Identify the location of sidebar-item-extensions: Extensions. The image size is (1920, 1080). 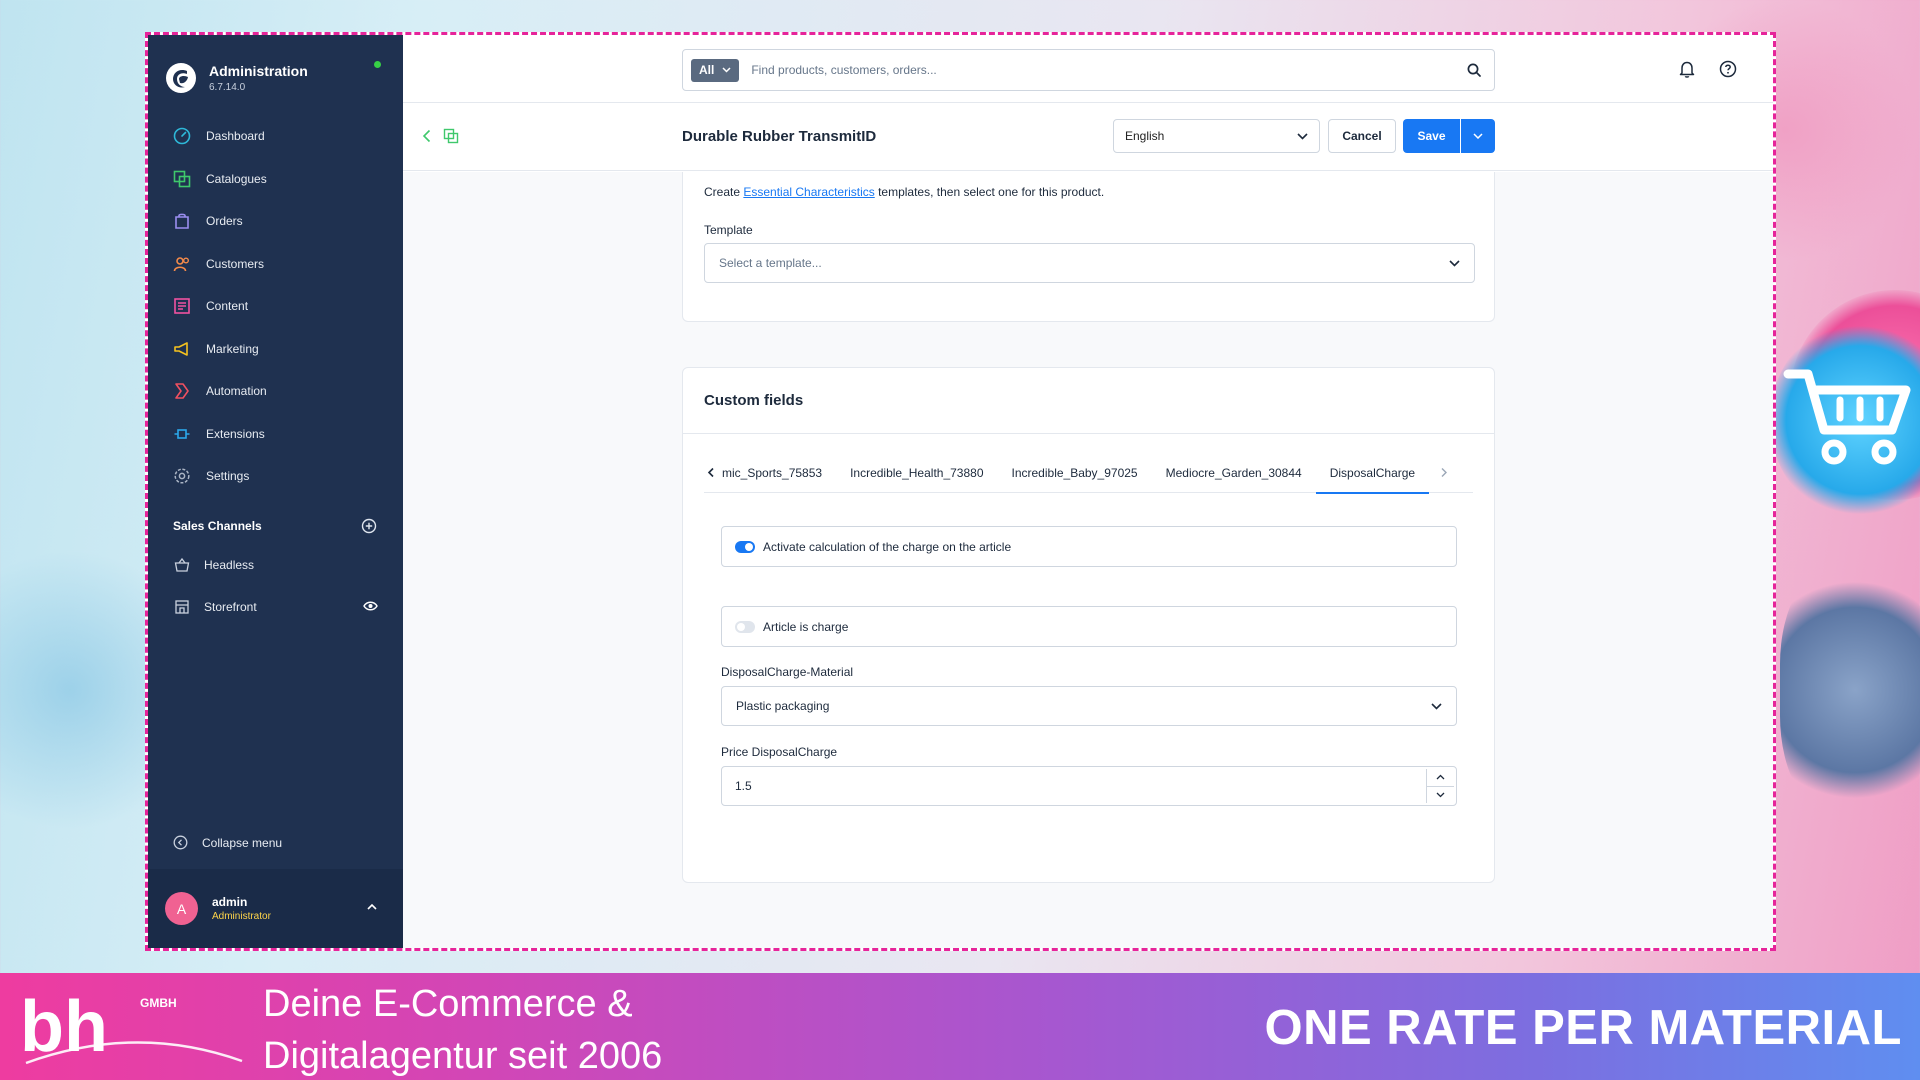
(275, 434).